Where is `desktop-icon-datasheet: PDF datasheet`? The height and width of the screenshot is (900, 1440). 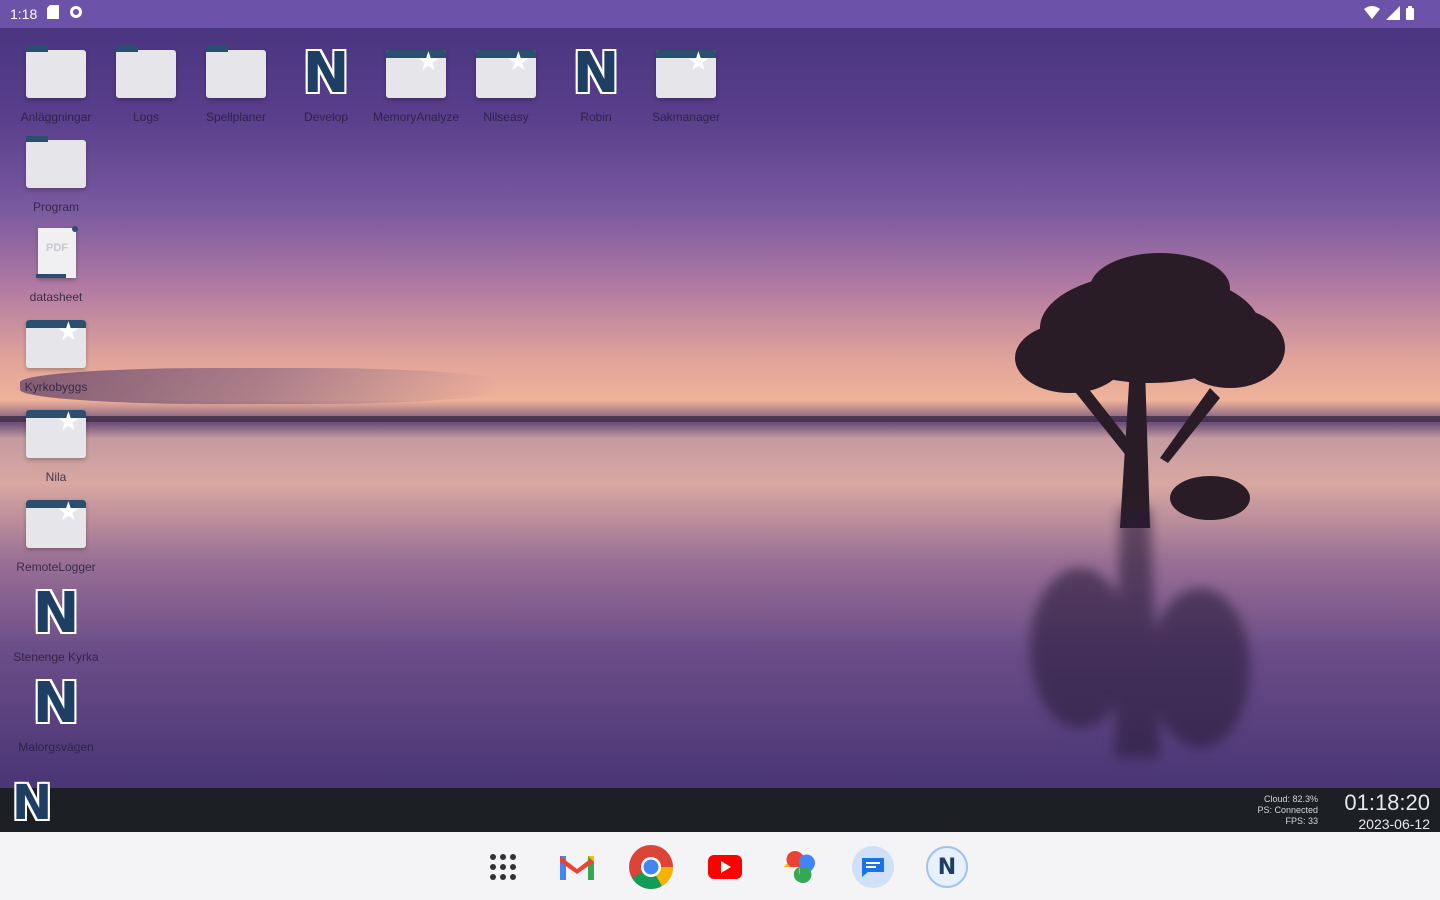
desktop-icon-datasheet: PDF datasheet is located at coordinates (56, 265).